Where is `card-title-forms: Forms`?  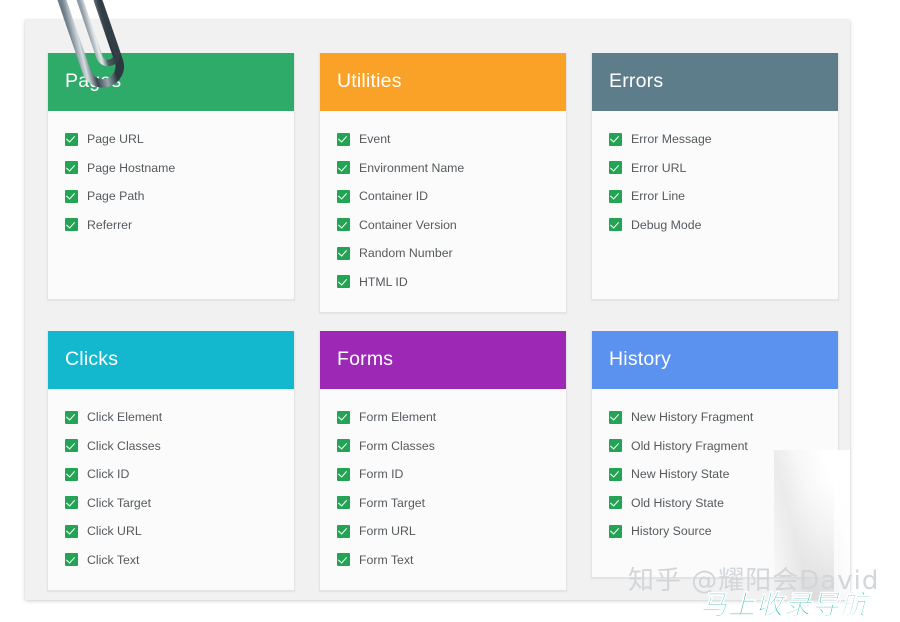
card-title-forms: Forms is located at coordinates (365, 359).